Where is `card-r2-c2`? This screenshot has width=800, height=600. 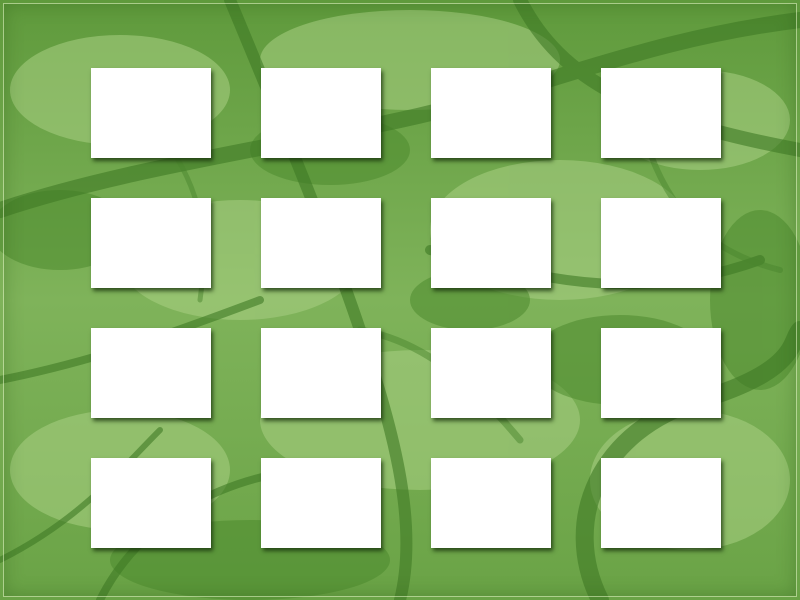 card-r2-c2 is located at coordinates (321, 243).